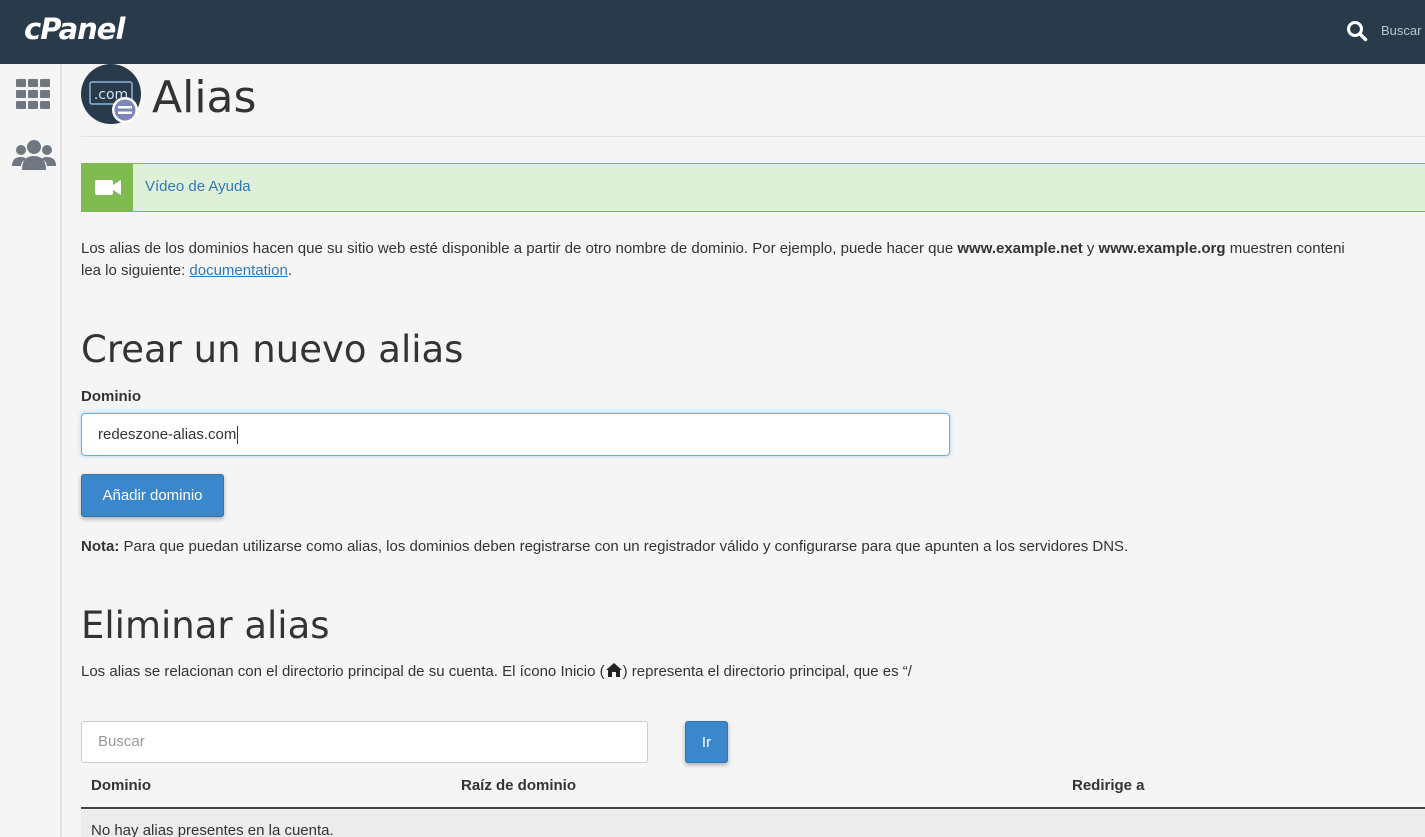  What do you see at coordinates (706, 742) in the screenshot?
I see `search-go-button: Ir` at bounding box center [706, 742].